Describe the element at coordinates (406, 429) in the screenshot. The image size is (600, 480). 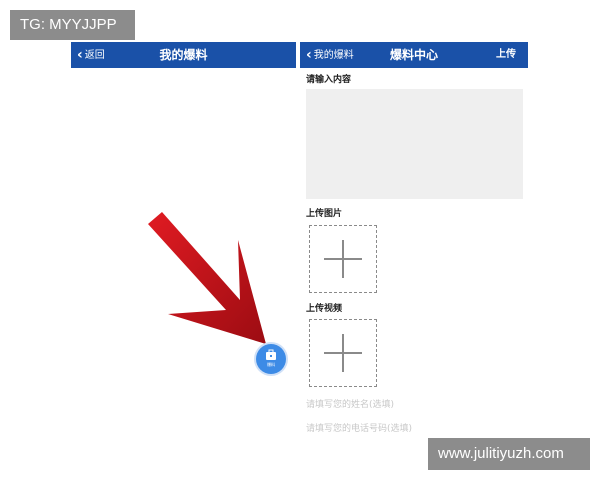
I see `phone-field` at that location.